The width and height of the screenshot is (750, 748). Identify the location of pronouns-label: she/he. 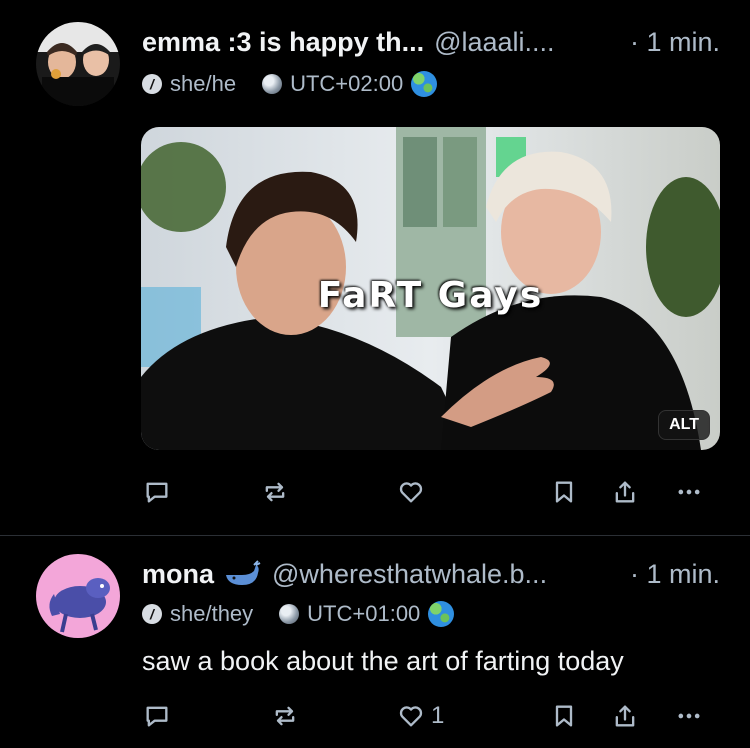
(203, 83).